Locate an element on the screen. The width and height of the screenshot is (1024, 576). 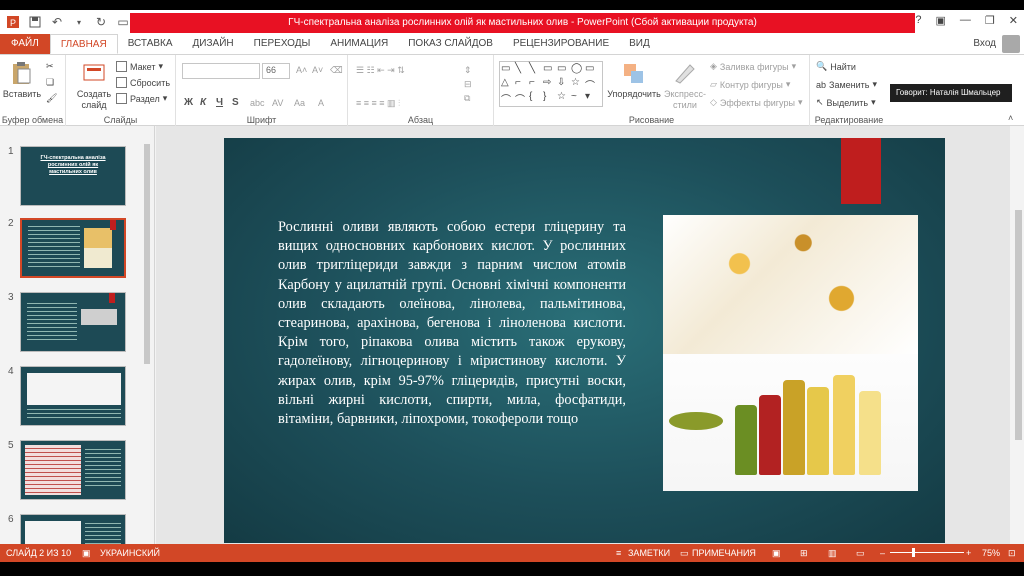
paste-button: Вставить is located at coordinates (22, 80).